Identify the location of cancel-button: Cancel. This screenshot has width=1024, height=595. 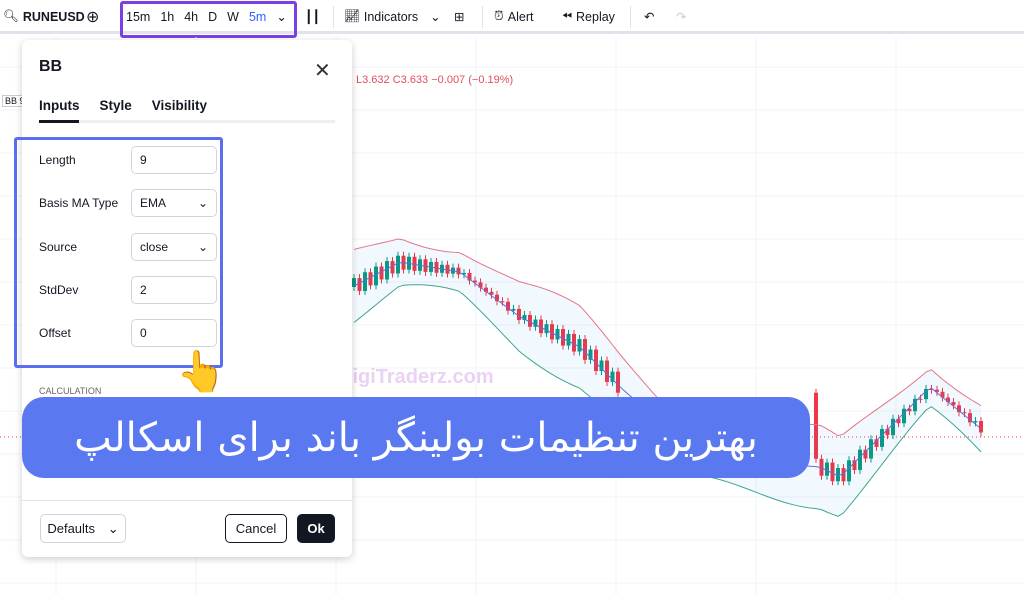
(256, 528).